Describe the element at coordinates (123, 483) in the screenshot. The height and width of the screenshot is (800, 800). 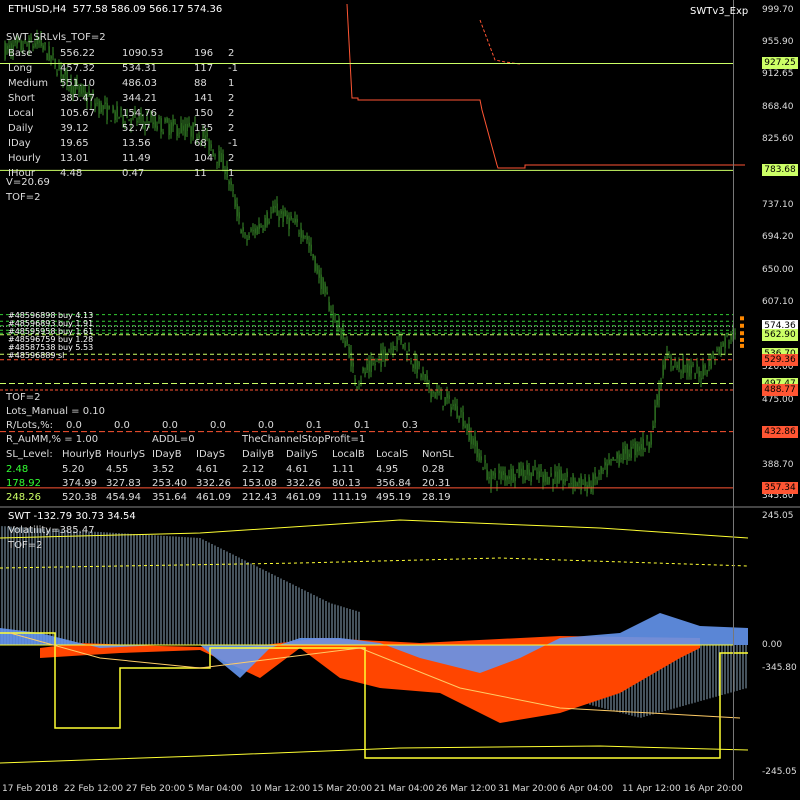
I see `sl-cell: 327.83` at that location.